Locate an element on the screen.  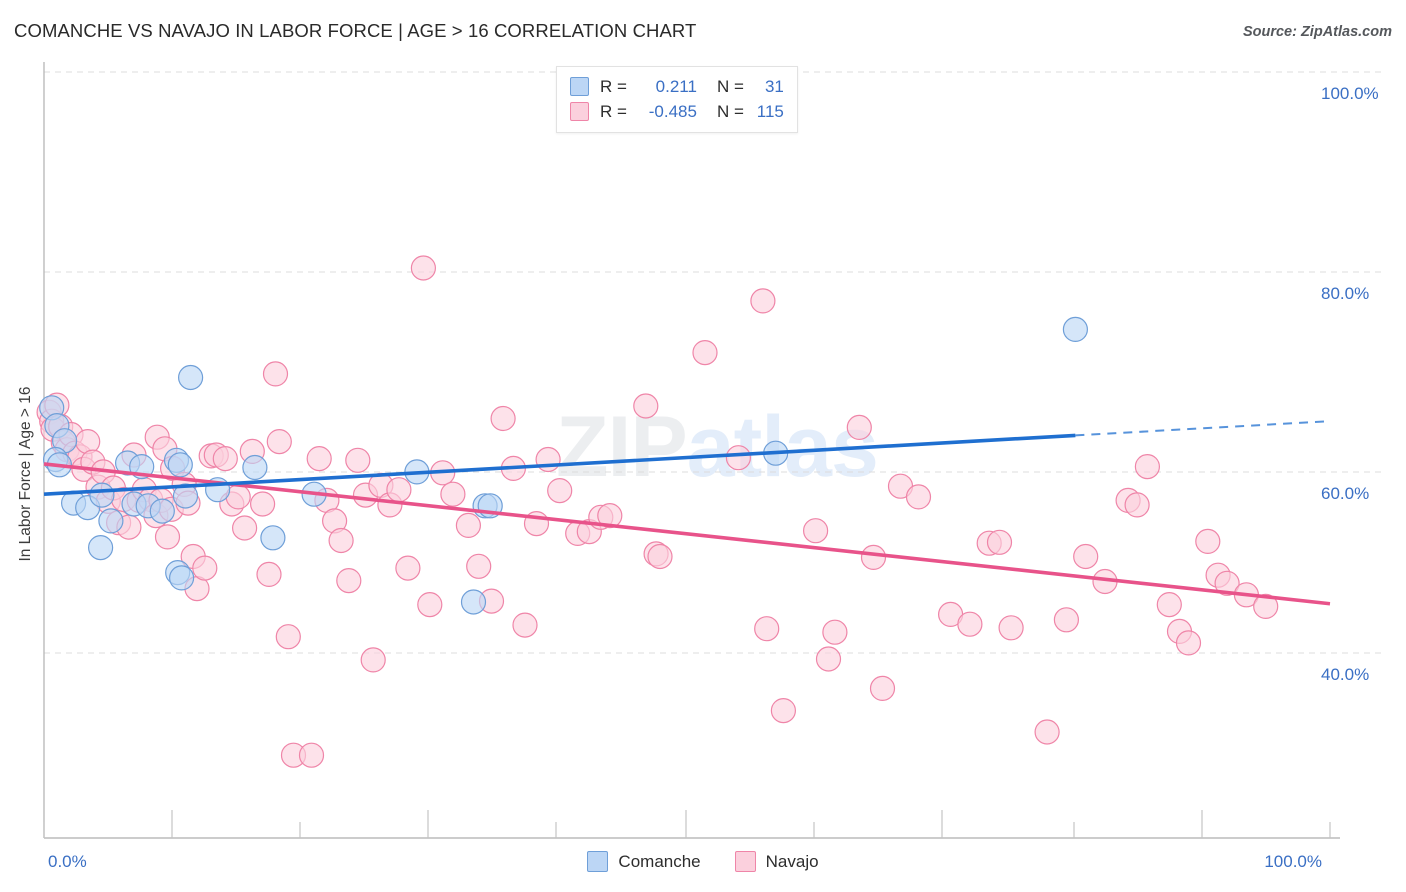
comanche-legend-swatch is located at coordinates (598, 861).